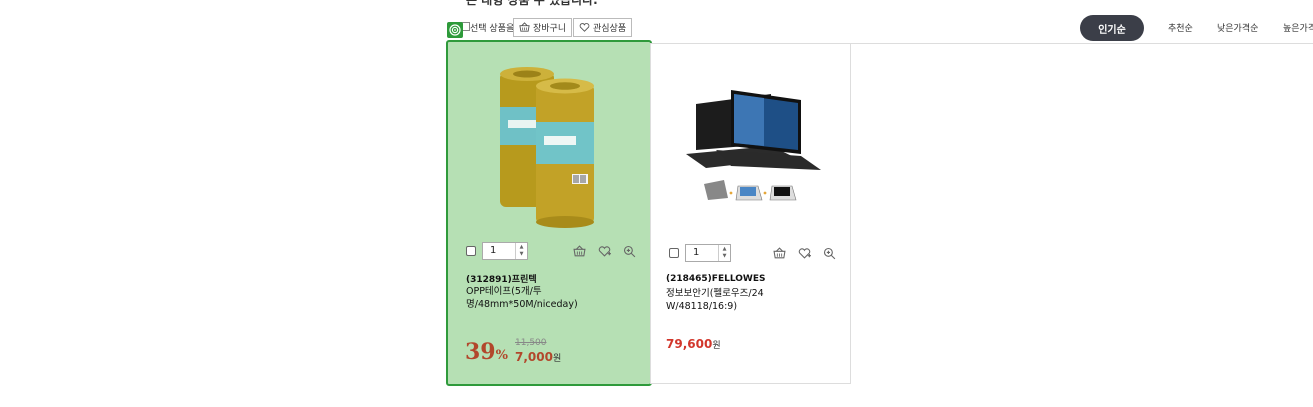  I want to click on add-to-cart-button: 장바구니, so click(543, 27).